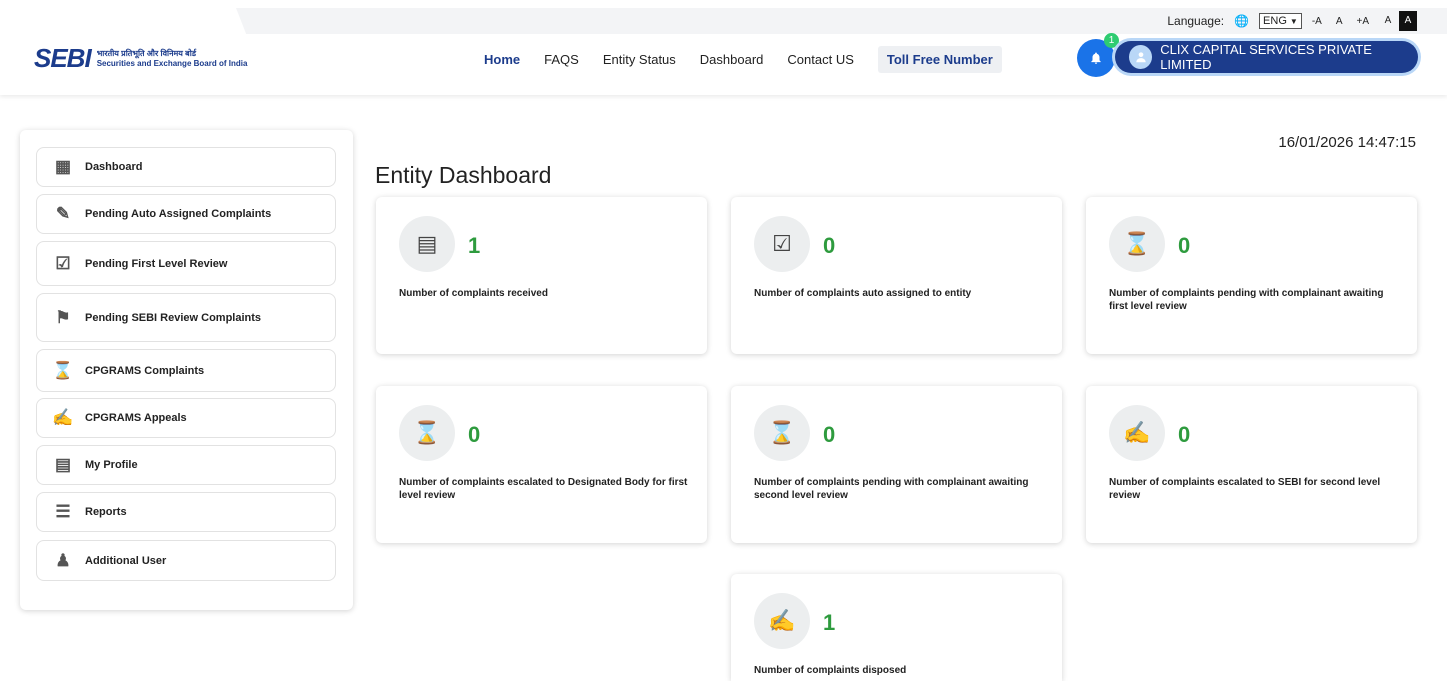 This screenshot has height=681, width=1447. I want to click on document-edit-icon: ✎, so click(63, 213).